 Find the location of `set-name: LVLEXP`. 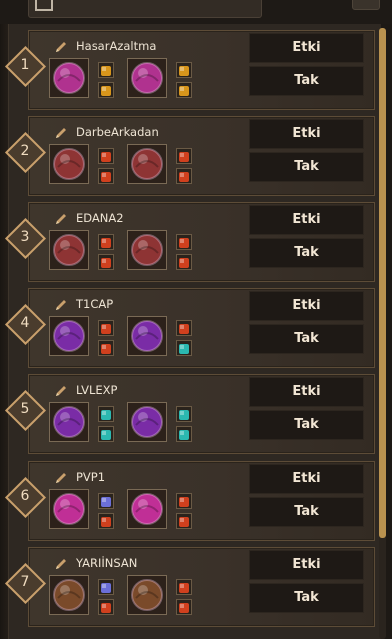

set-name: LVLEXP is located at coordinates (97, 390).